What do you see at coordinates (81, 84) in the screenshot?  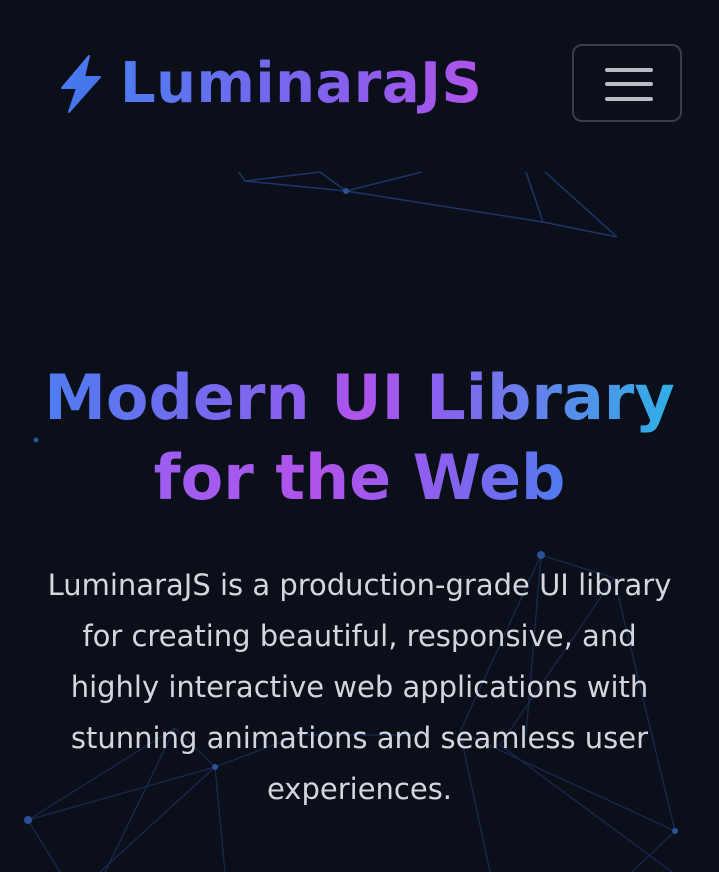 I see `lightning-bolt-icon` at bounding box center [81, 84].